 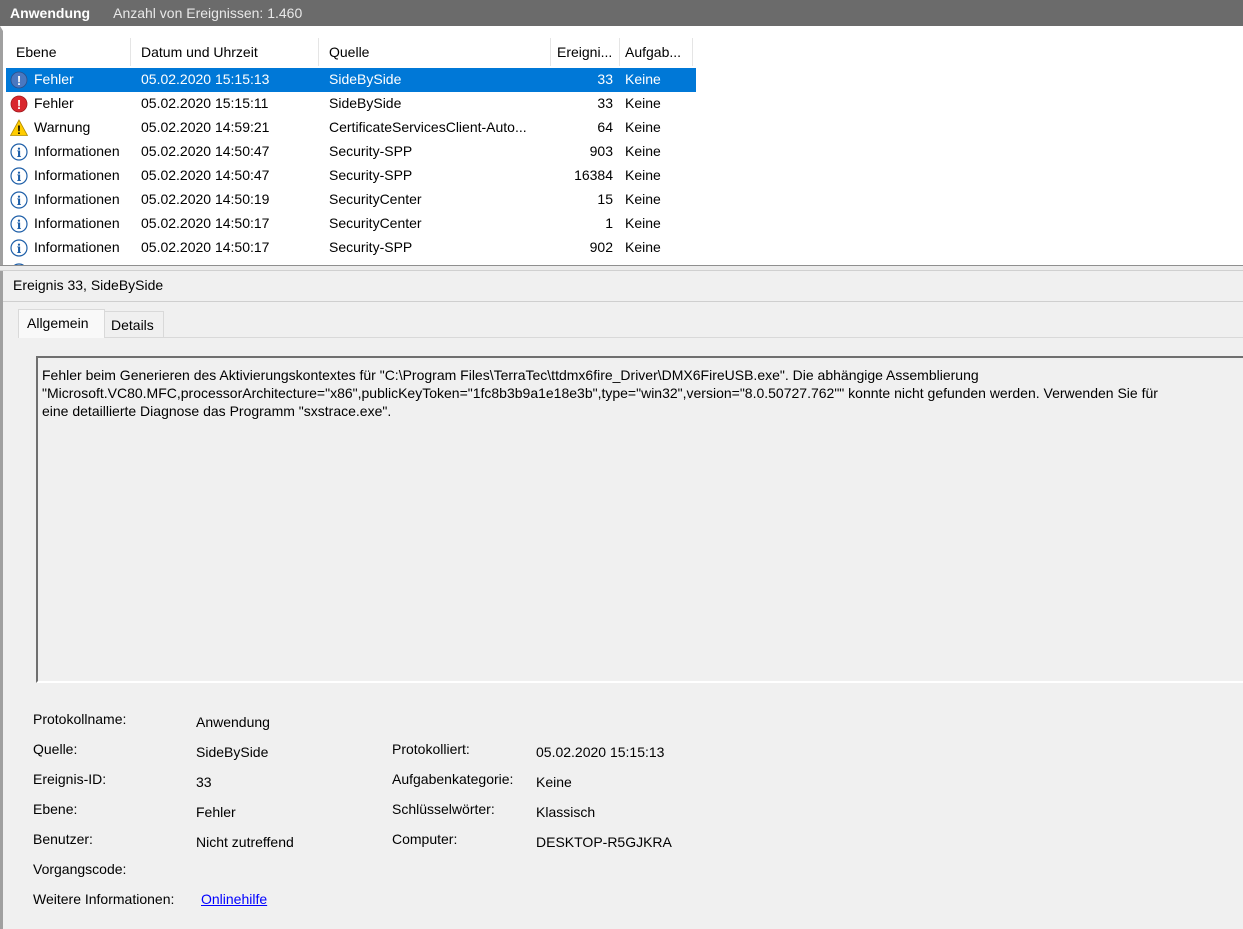 I want to click on event-datetime: 05.02.2020 15:15:13, so click(x=205, y=79).